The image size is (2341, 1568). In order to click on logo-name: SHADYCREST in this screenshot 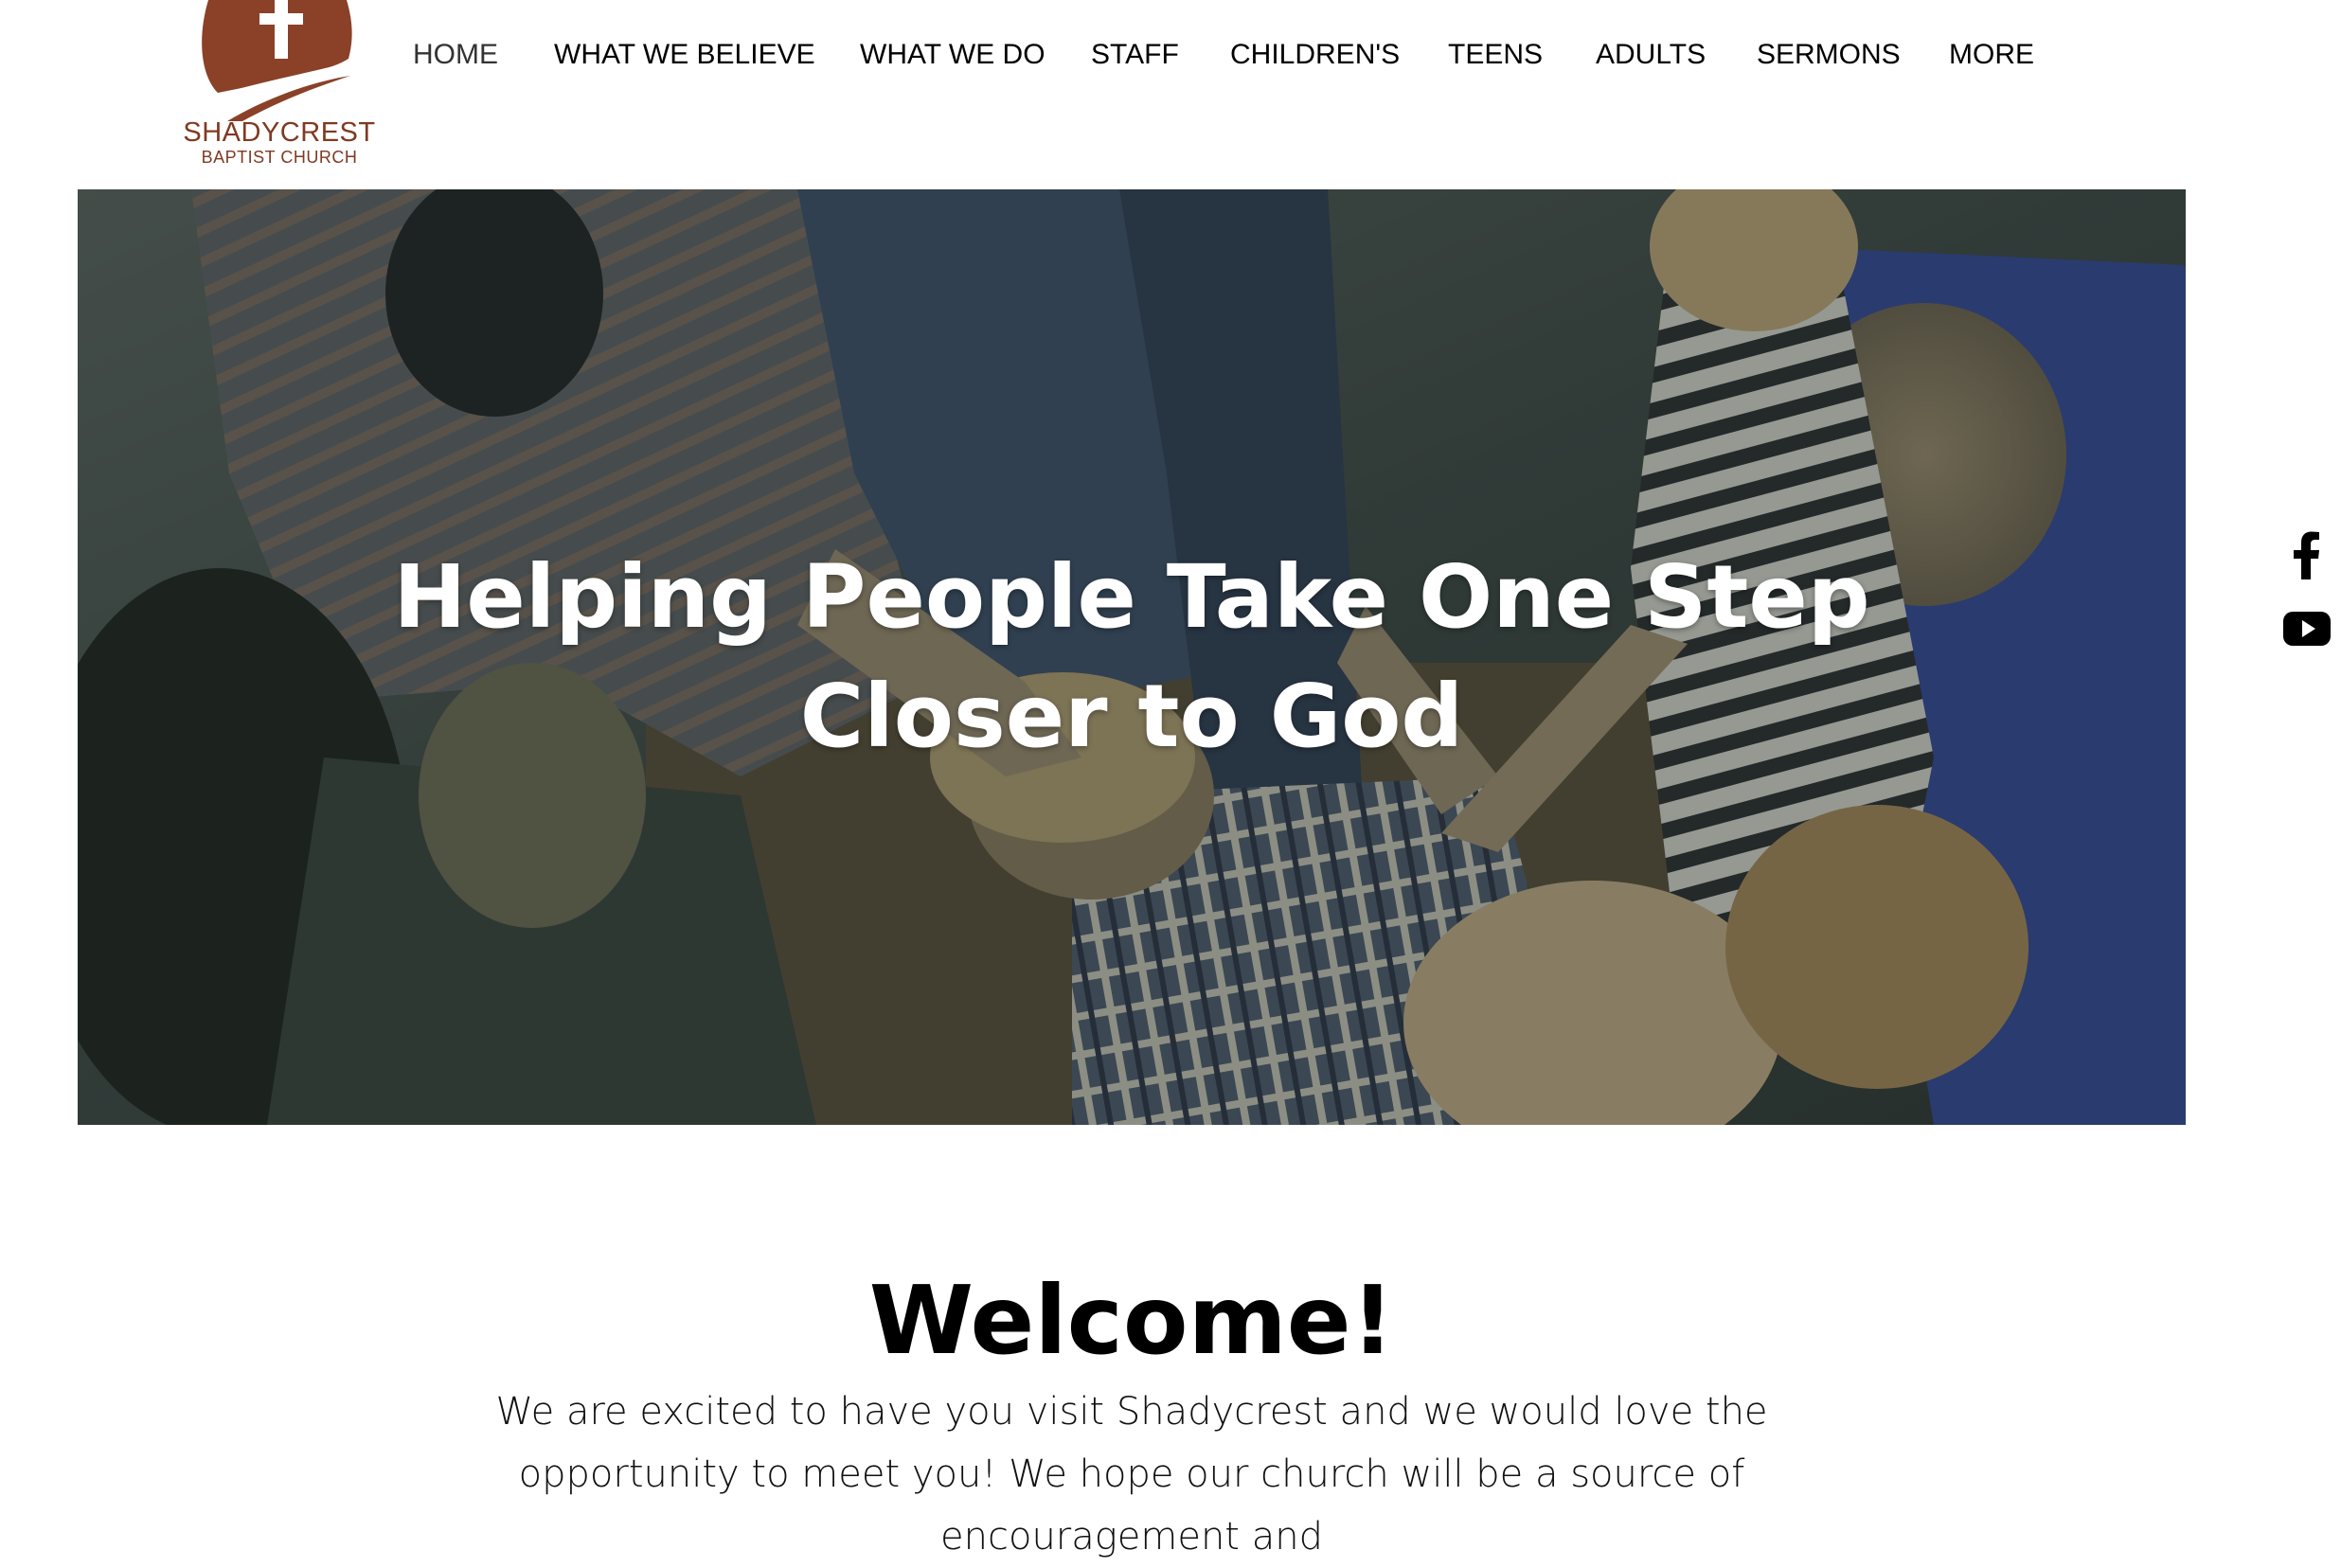, I will do `click(279, 132)`.